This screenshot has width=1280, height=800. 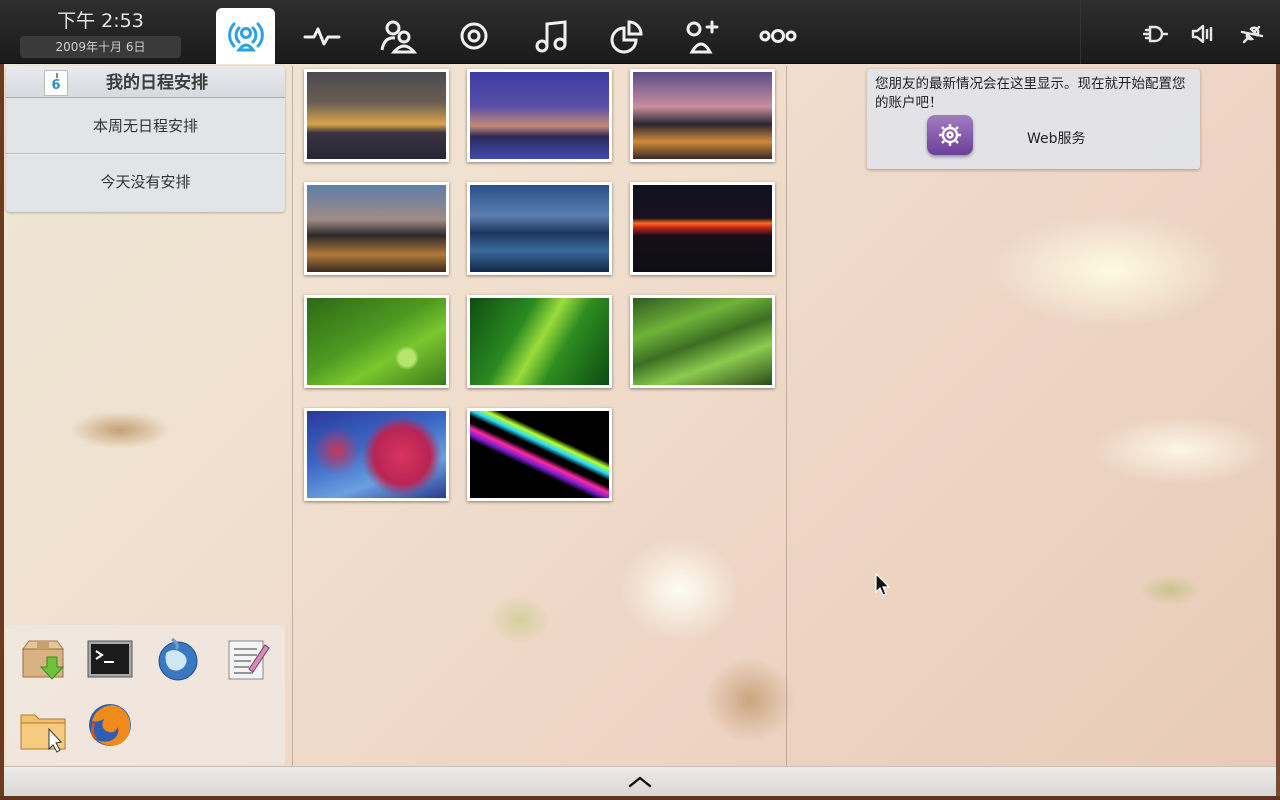 I want to click on network-disconnected-icon, so click(x=1252, y=34).